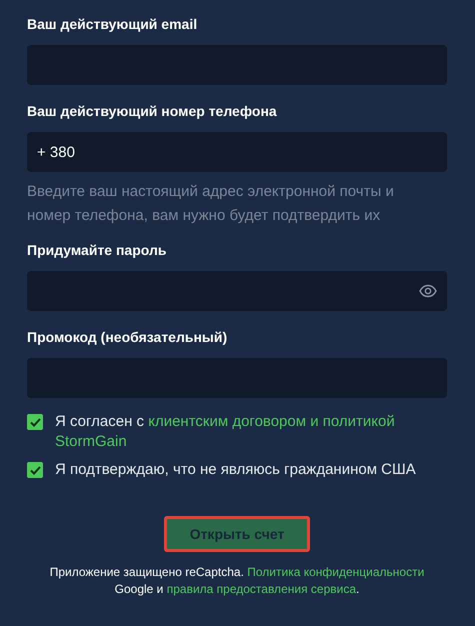 Image resolution: width=475 pixels, height=626 pixels. What do you see at coordinates (127, 337) in the screenshot?
I see `field-label: Промокод (необязательный)` at bounding box center [127, 337].